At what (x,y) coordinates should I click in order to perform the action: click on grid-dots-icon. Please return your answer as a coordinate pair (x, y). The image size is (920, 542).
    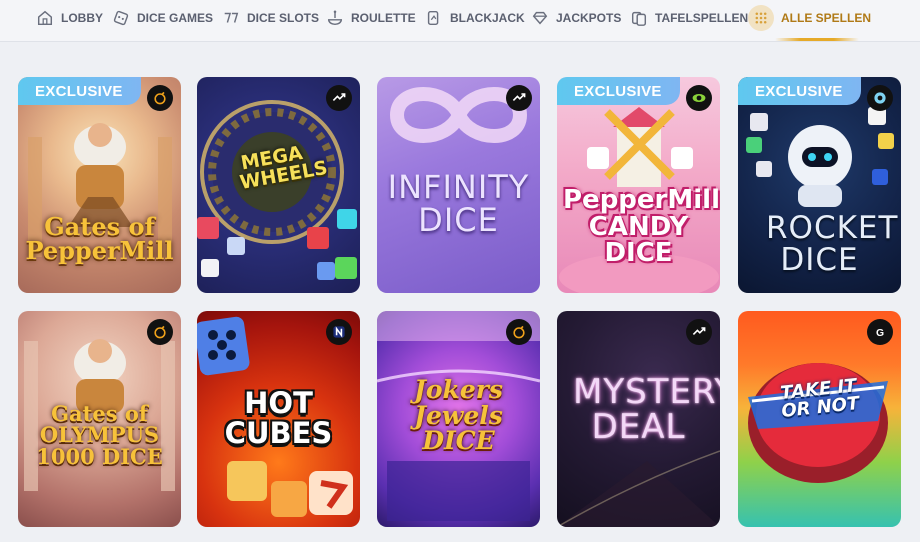
    Looking at the image, I should click on (761, 18).